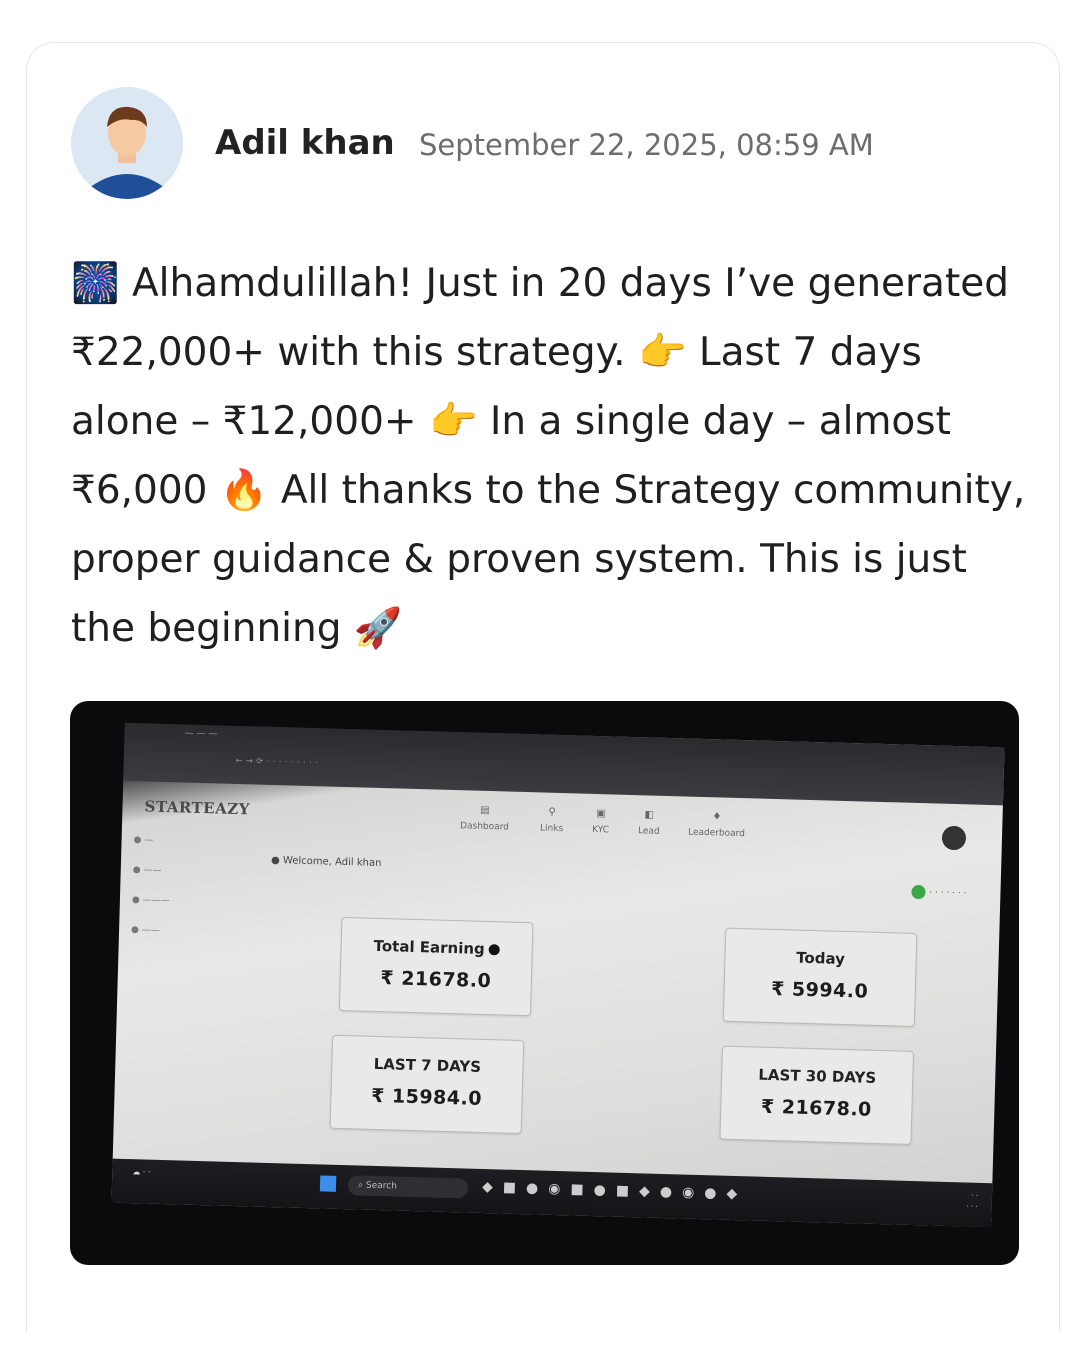 The width and height of the screenshot is (1080, 1350). Describe the element at coordinates (564, 764) in the screenshot. I see `browser-bar: — — — ← → ⟳ · · · · · · · · ·` at that location.